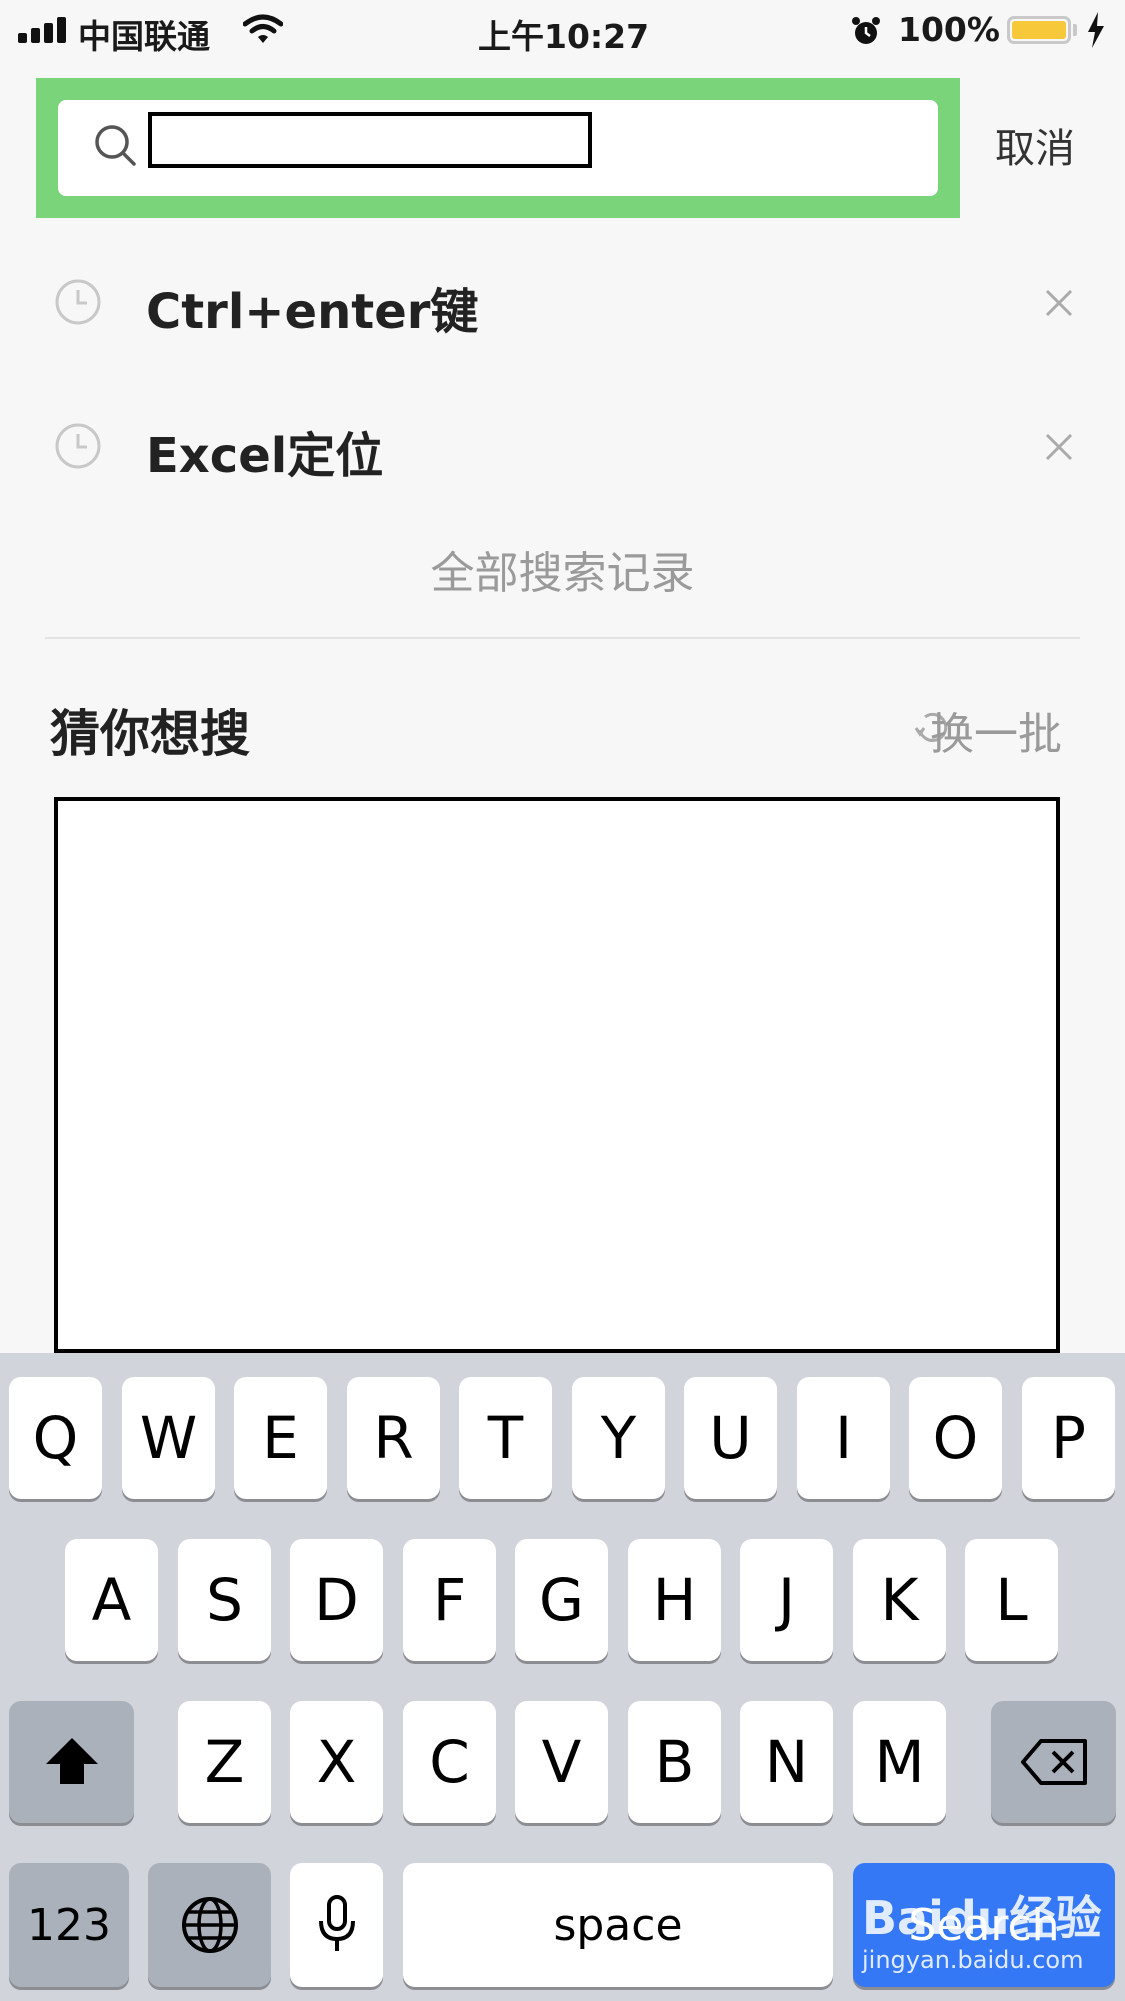  I want to click on carrier-name: 中国联通, so click(144, 36).